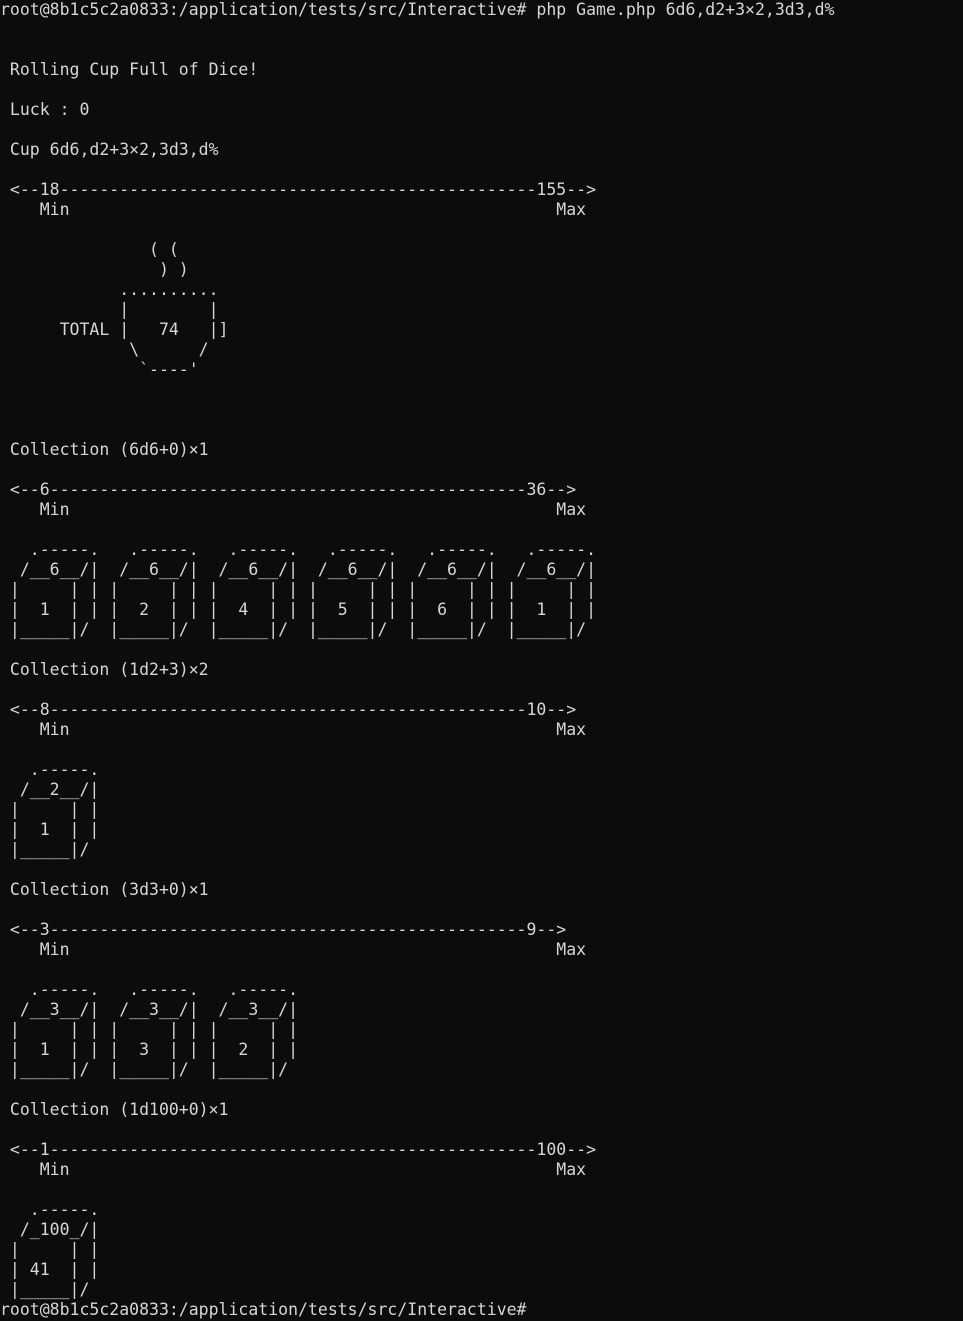 The height and width of the screenshot is (1321, 963). I want to click on output-line: Collection (1d100+0)×1, so click(114, 1109).